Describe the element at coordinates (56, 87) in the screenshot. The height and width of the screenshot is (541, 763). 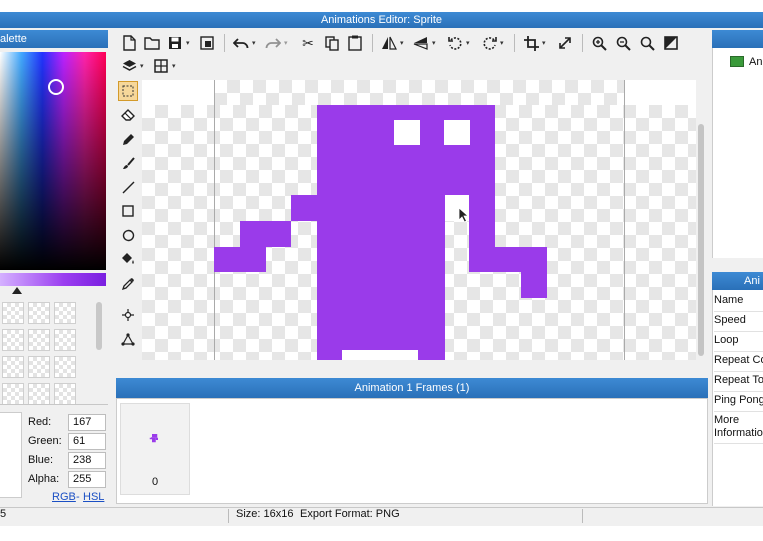
I see `spectrum-picker-handle` at that location.